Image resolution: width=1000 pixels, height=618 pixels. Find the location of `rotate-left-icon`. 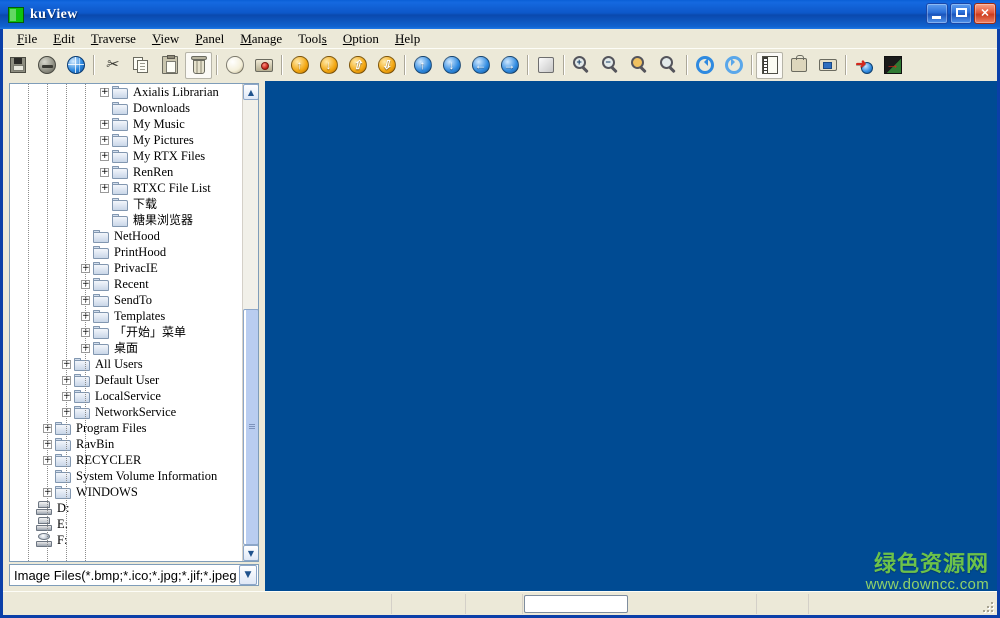

rotate-left-icon is located at coordinates (705, 65).